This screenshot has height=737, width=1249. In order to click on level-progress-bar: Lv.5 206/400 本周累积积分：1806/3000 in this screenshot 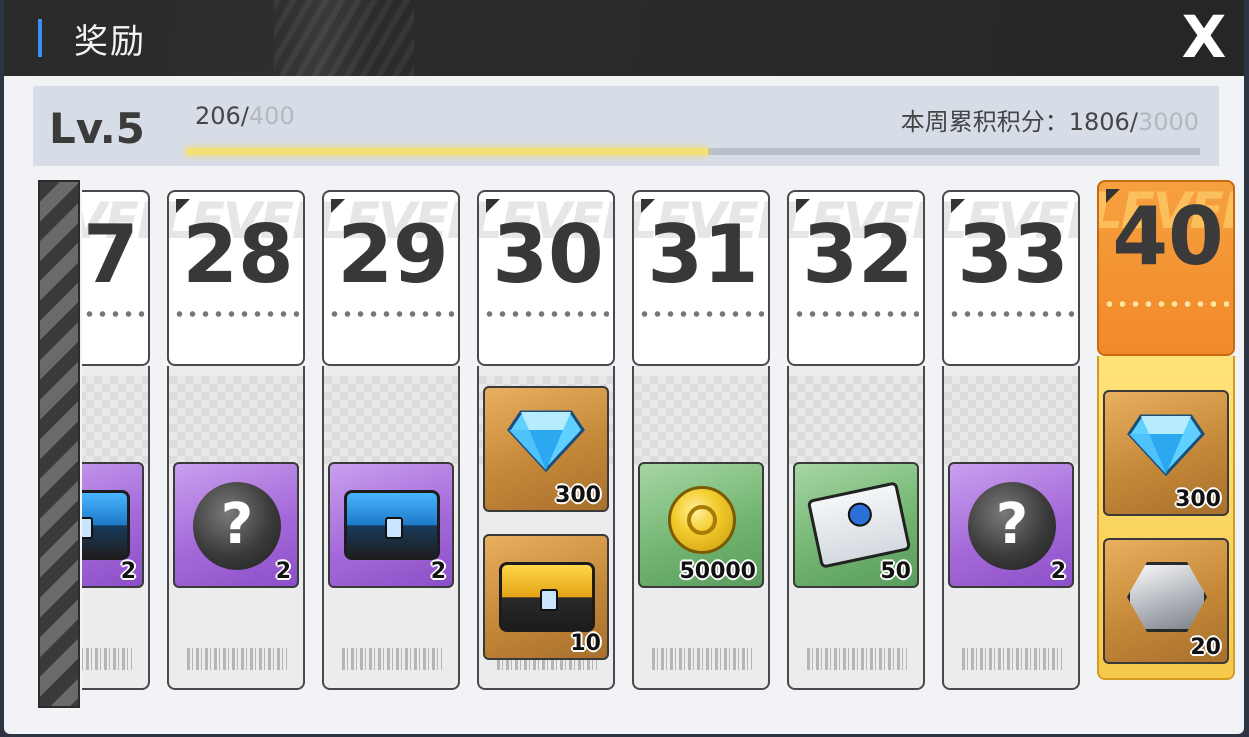, I will do `click(626, 126)`.